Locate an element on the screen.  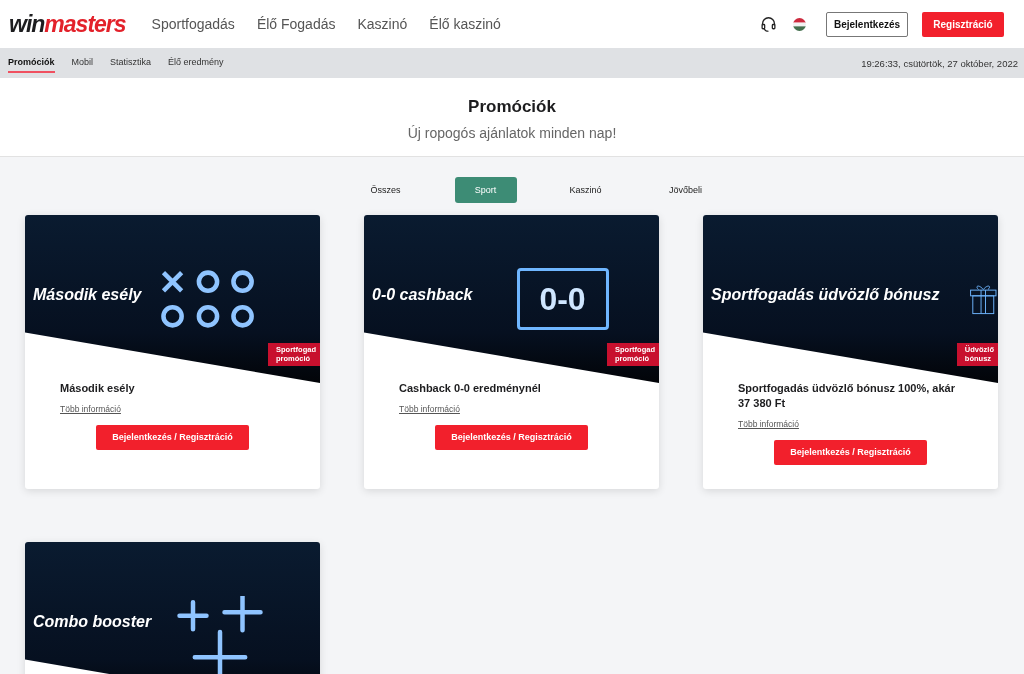
scoreboard-icon: 0-0 is located at coordinates (562, 299).